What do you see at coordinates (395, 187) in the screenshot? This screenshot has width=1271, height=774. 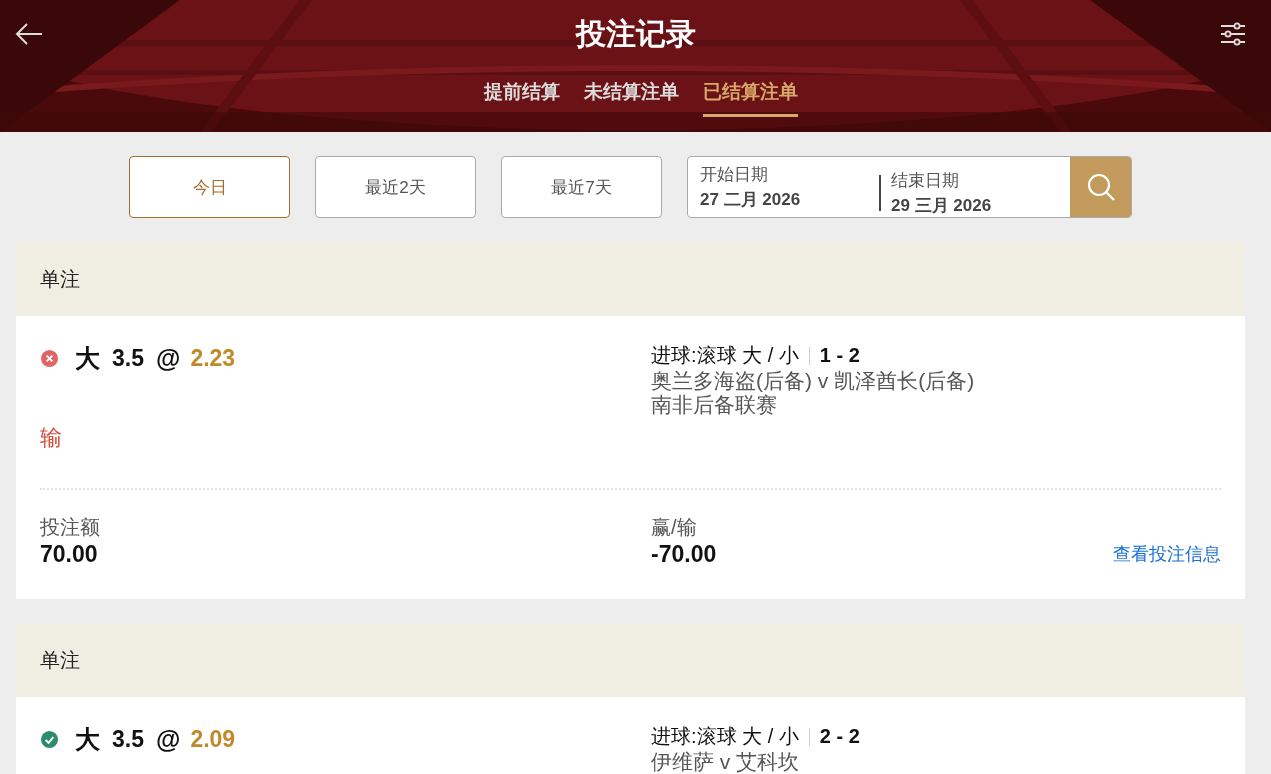 I see `date-filter-button: 最近2天` at bounding box center [395, 187].